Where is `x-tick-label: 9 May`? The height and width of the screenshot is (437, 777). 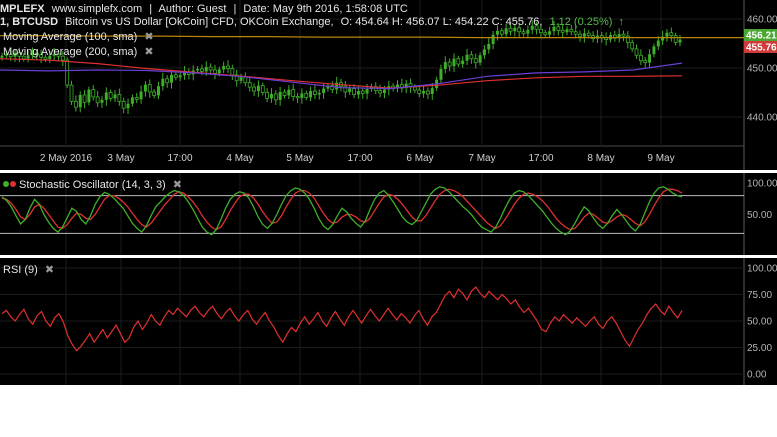 x-tick-label: 9 May is located at coordinates (660, 158).